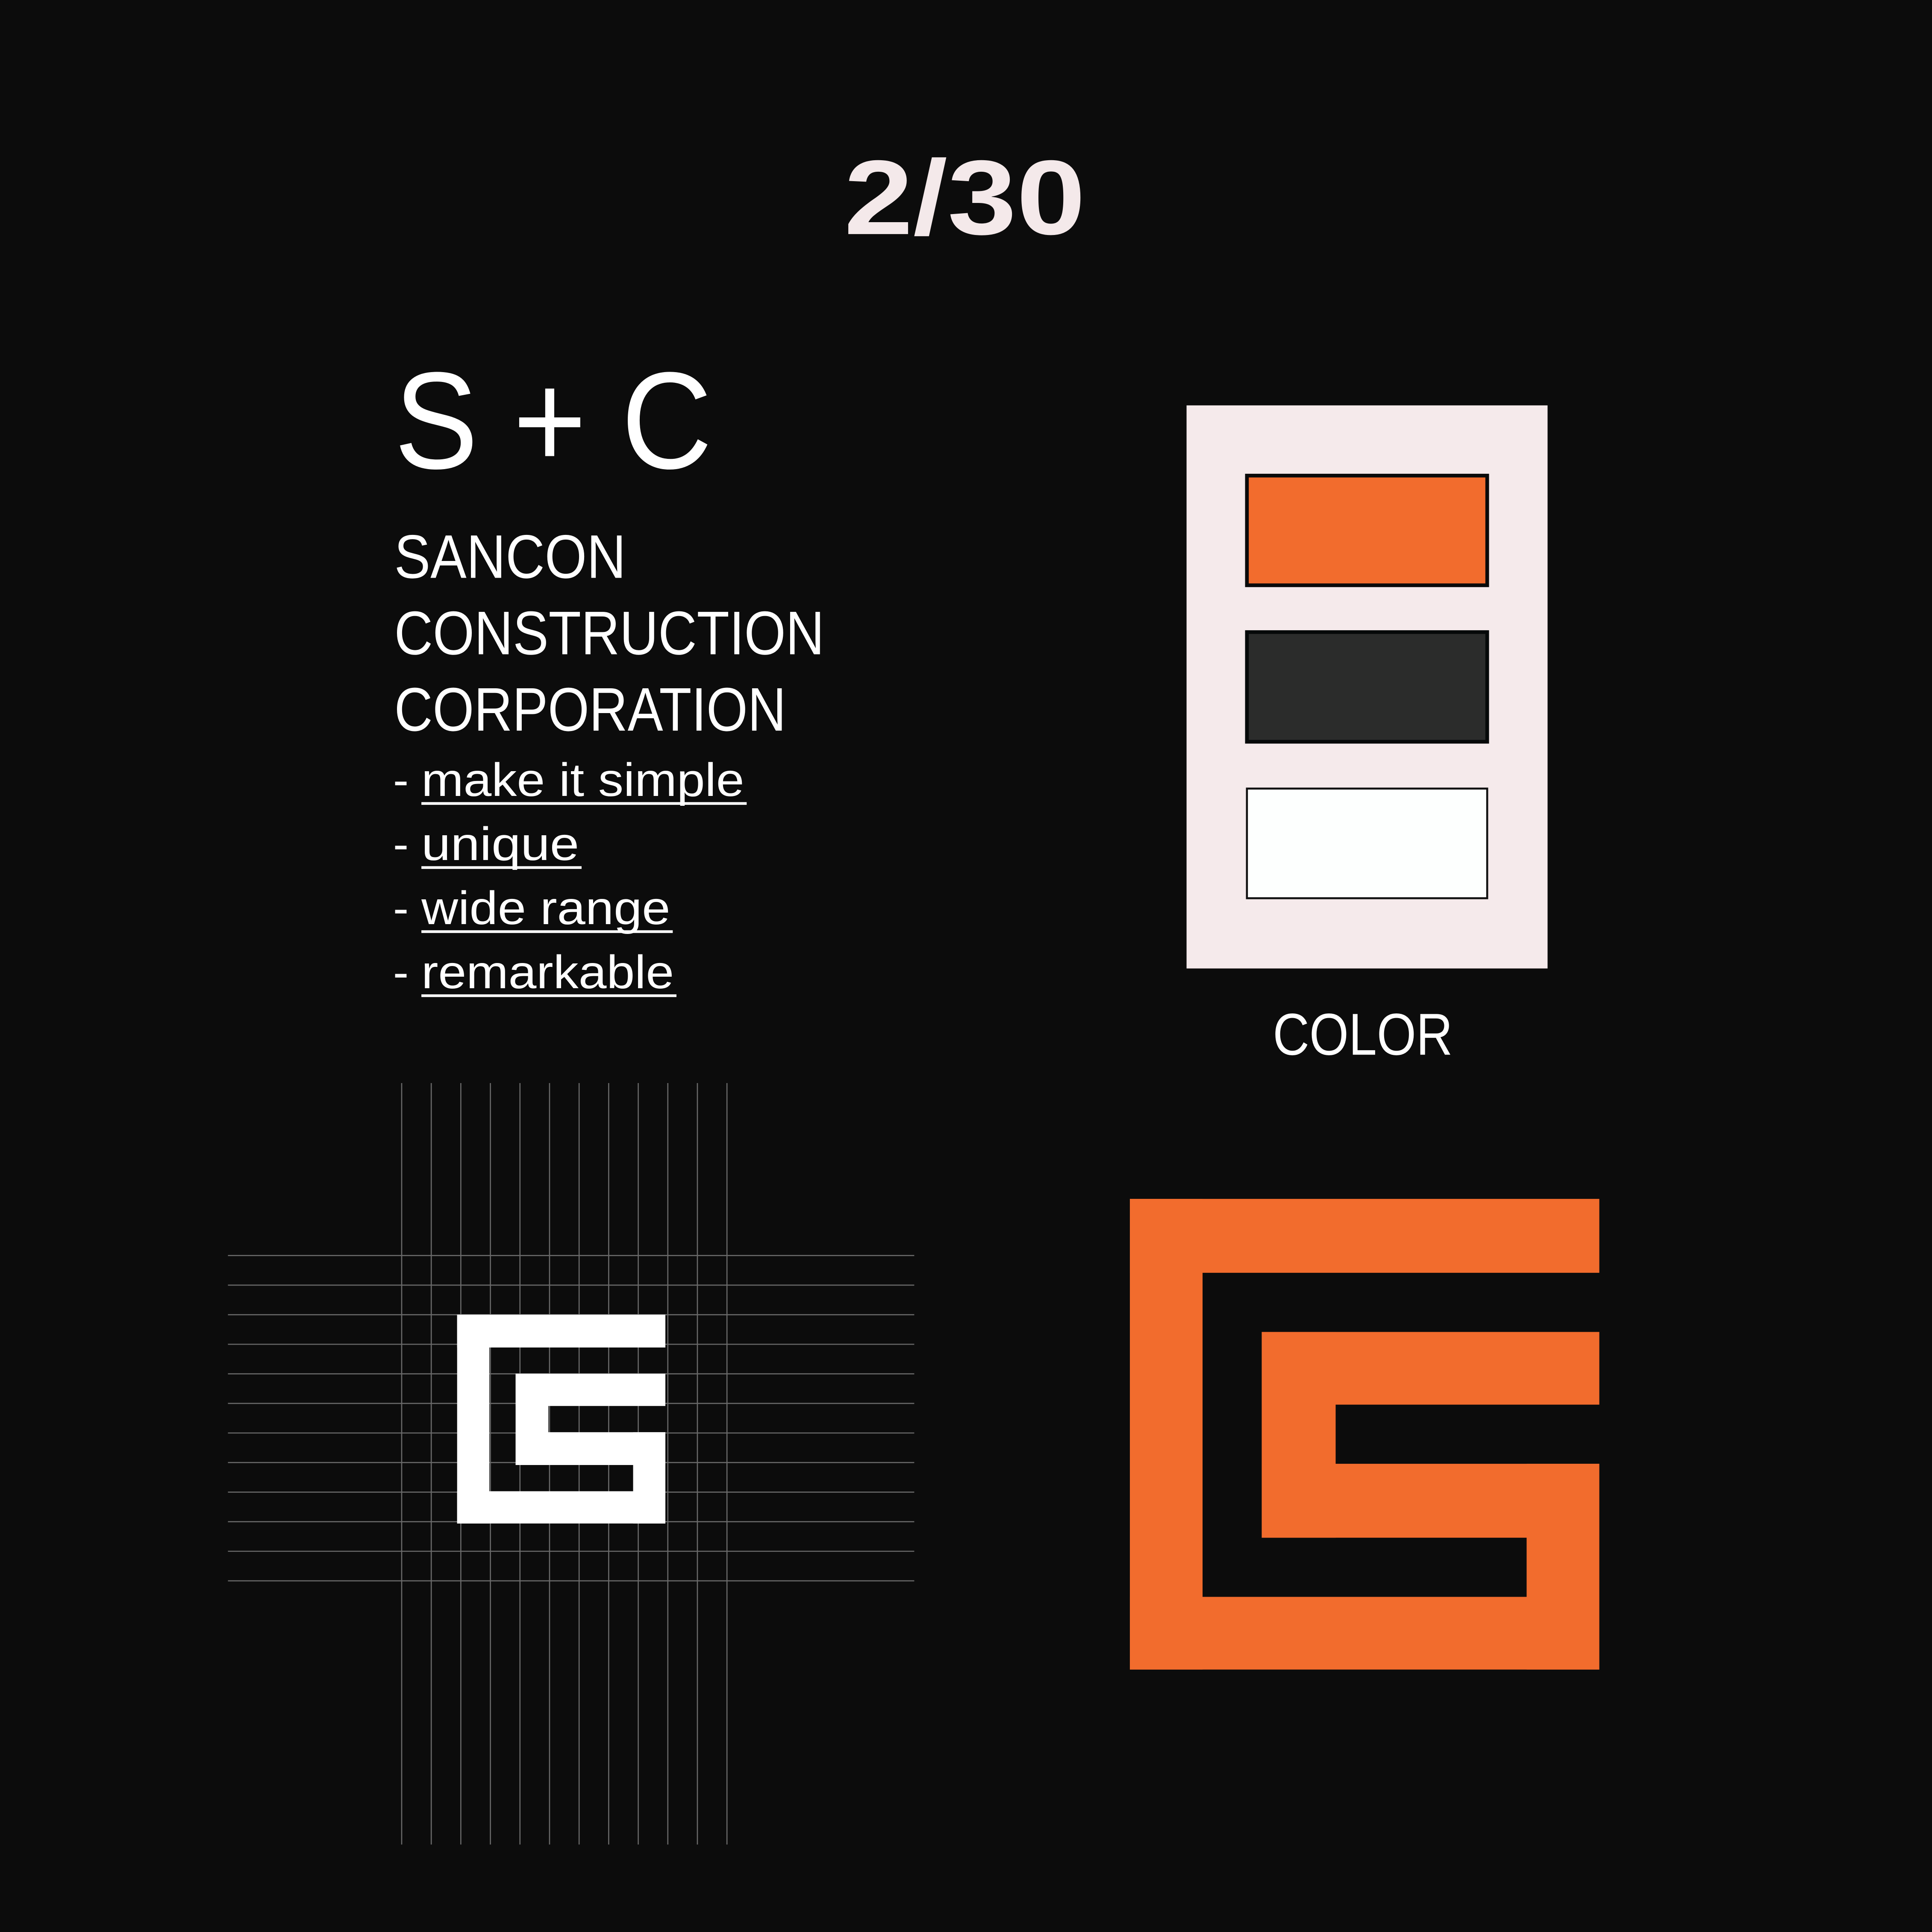 This screenshot has height=1932, width=1932. Describe the element at coordinates (553, 421) in the screenshot. I see `monogram: S + C` at that location.